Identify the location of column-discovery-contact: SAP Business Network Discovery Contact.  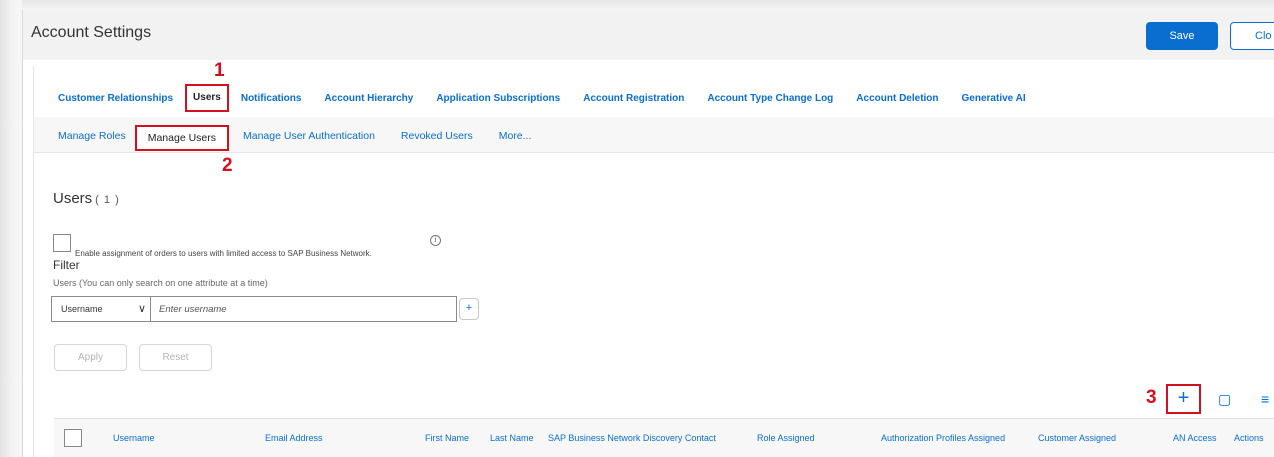
(632, 438).